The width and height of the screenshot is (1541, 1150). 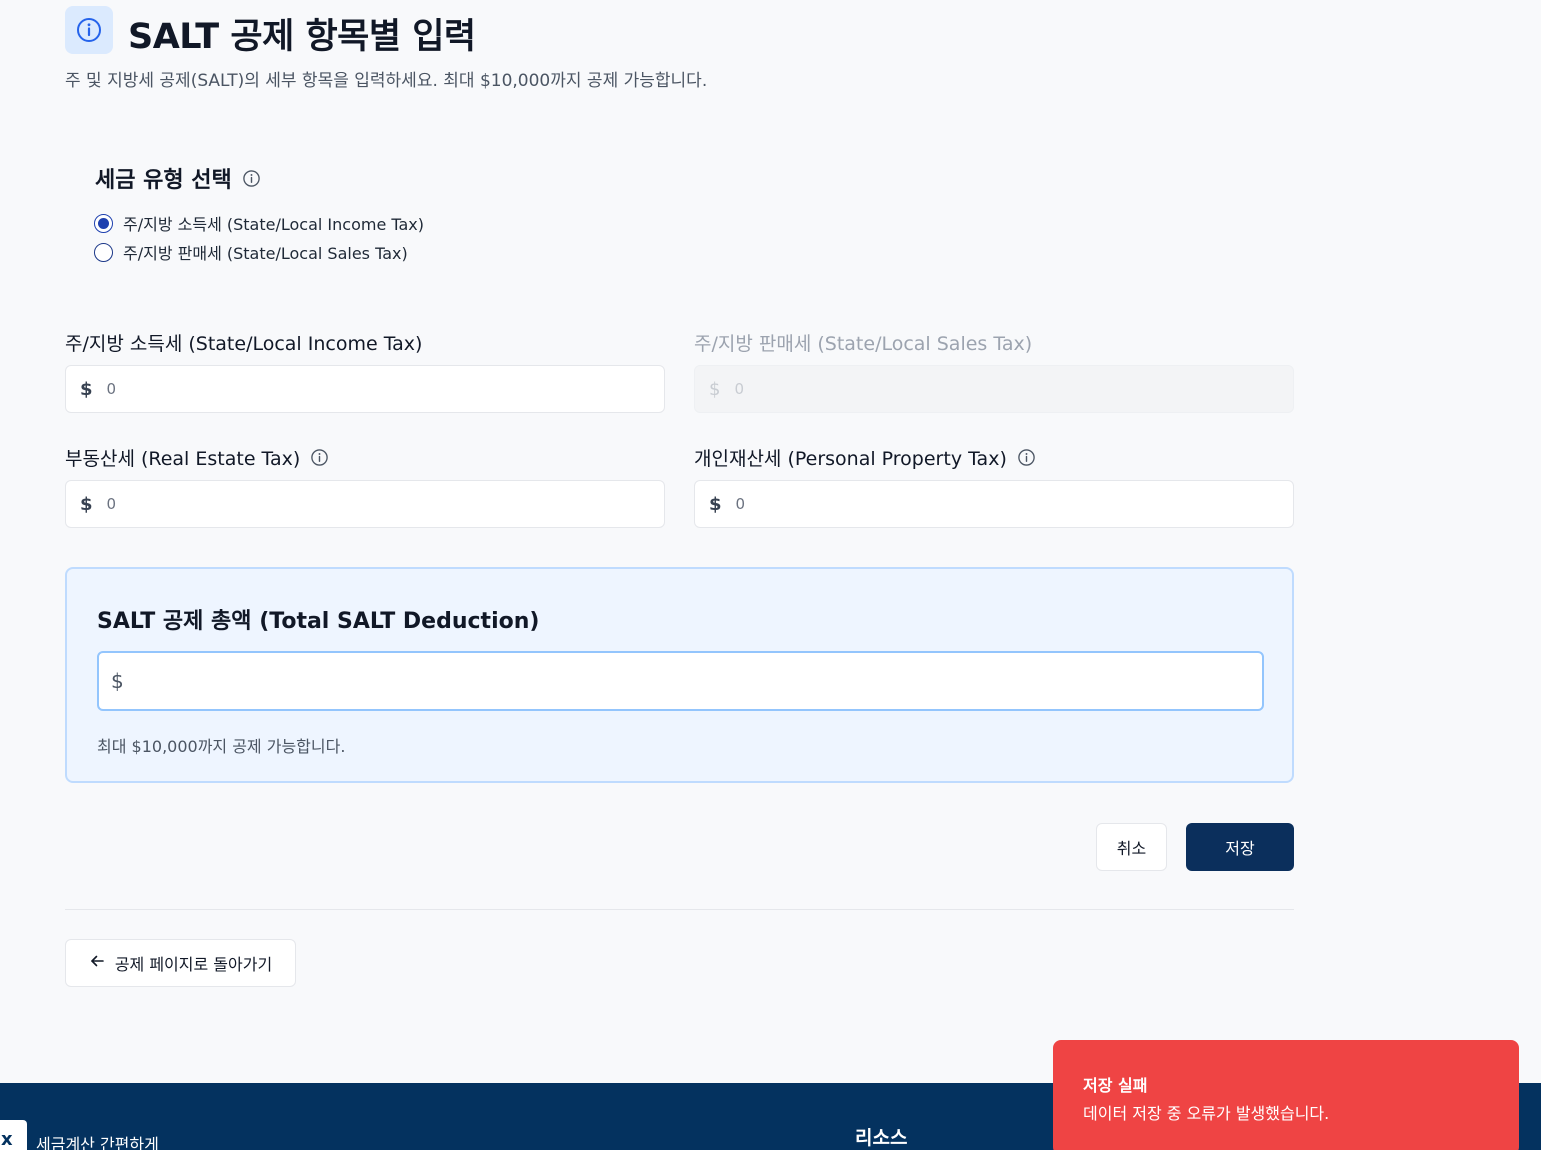 I want to click on radio-button-selected, so click(x=103, y=223).